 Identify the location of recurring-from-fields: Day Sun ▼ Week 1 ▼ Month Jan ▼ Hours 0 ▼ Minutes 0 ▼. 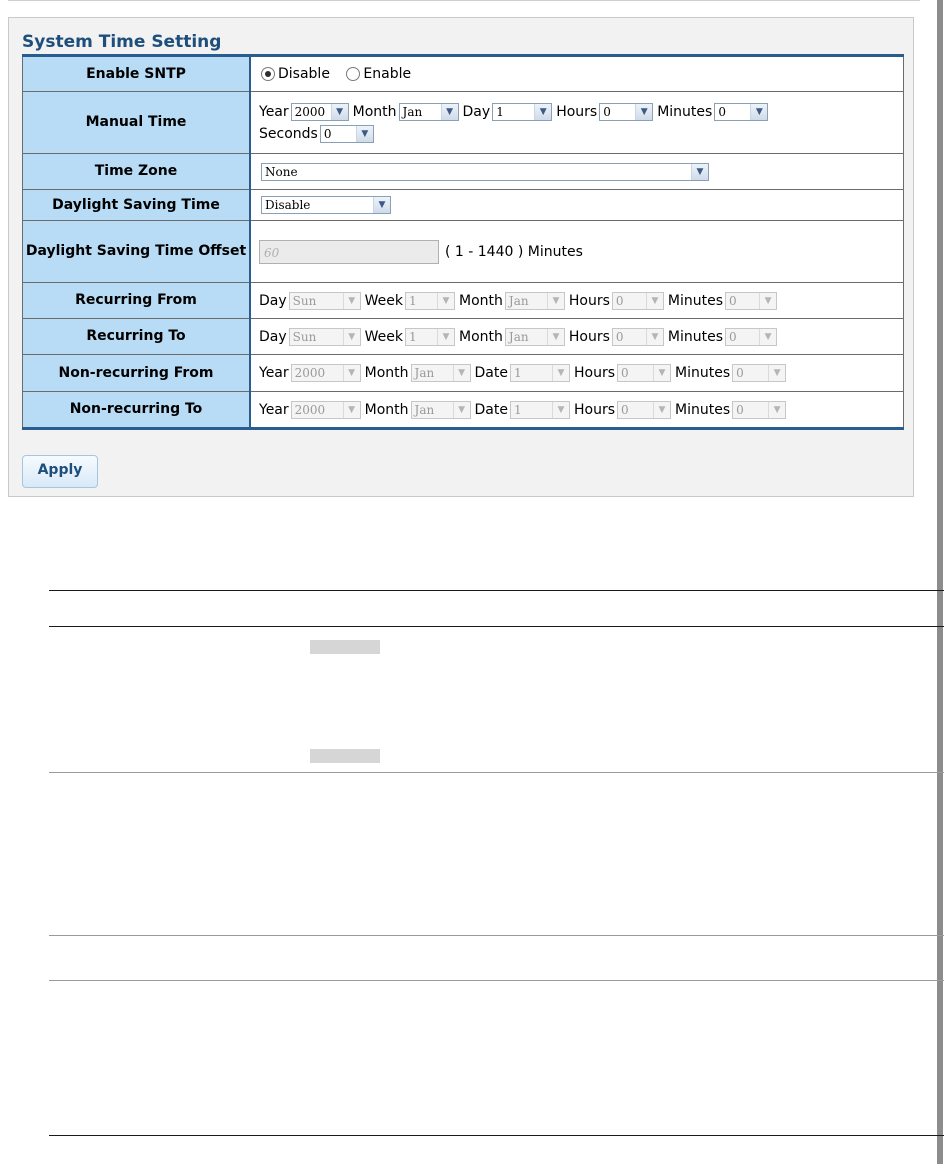
(576, 300).